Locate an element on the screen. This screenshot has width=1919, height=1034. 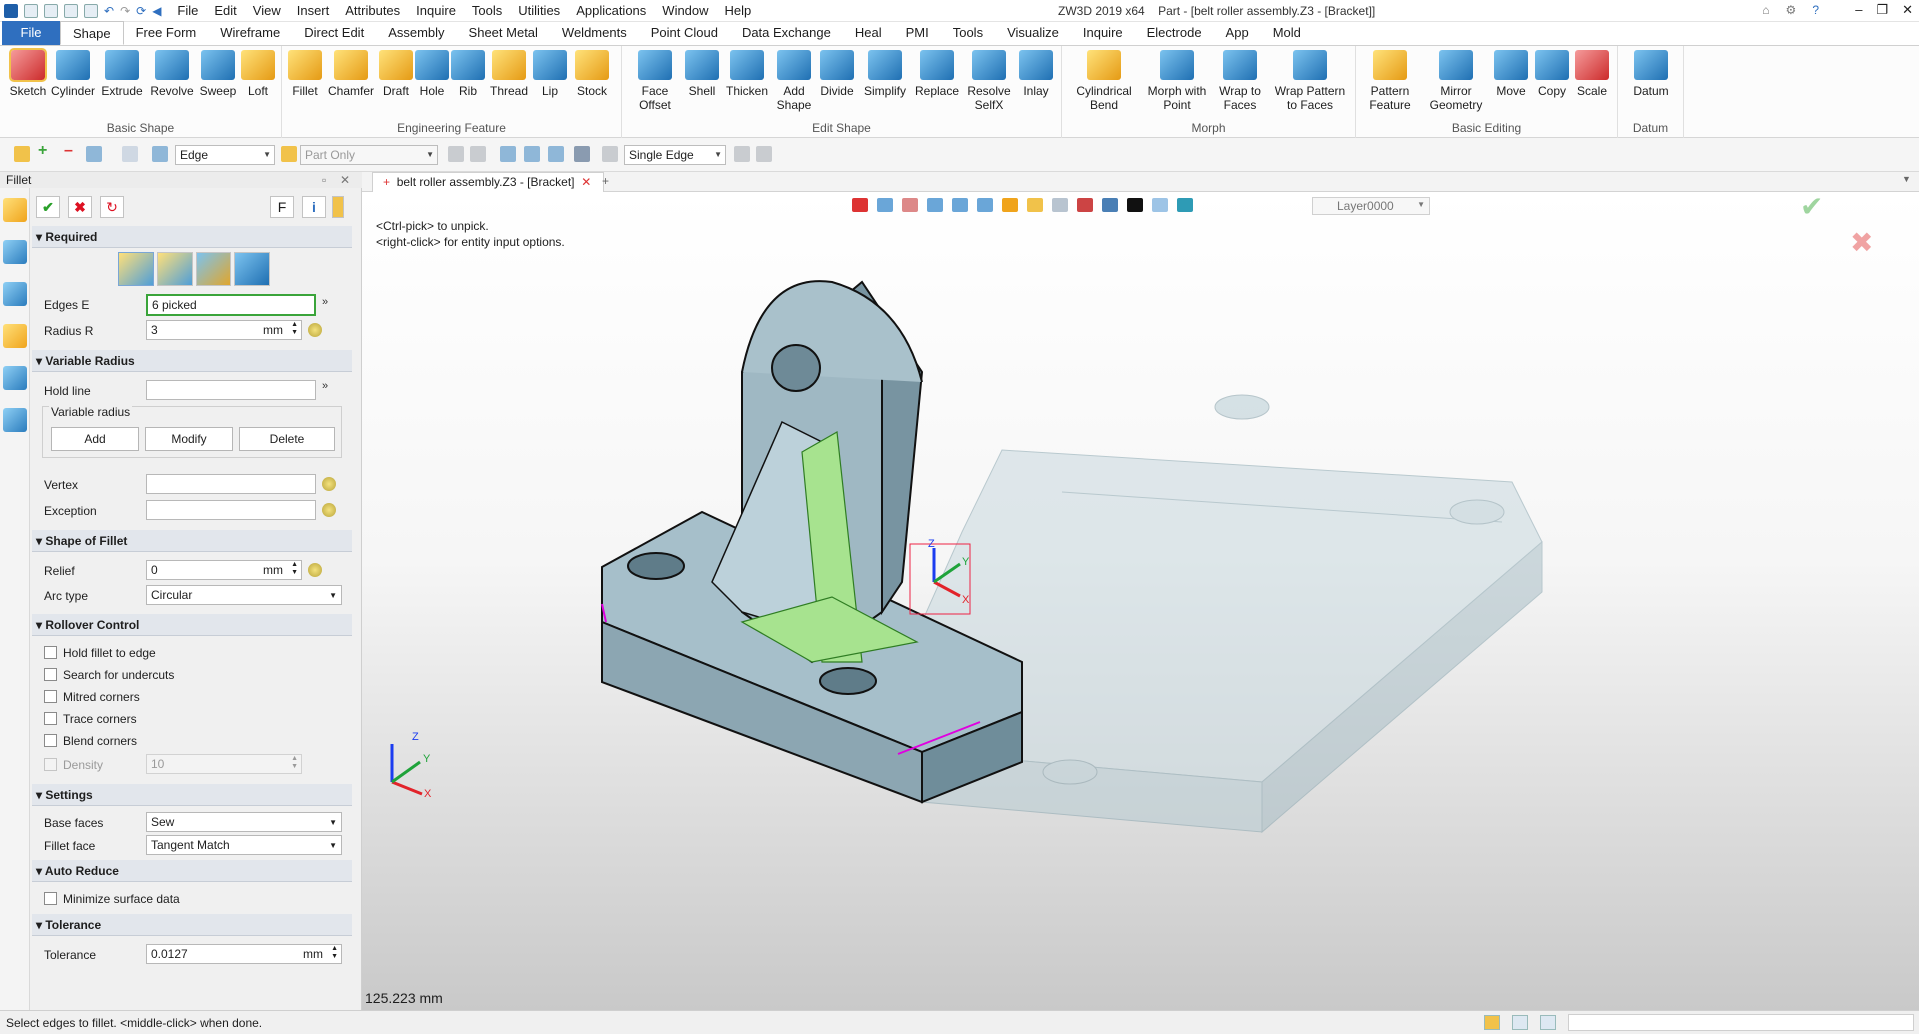
menu-file: File is located at coordinates (187, 10).